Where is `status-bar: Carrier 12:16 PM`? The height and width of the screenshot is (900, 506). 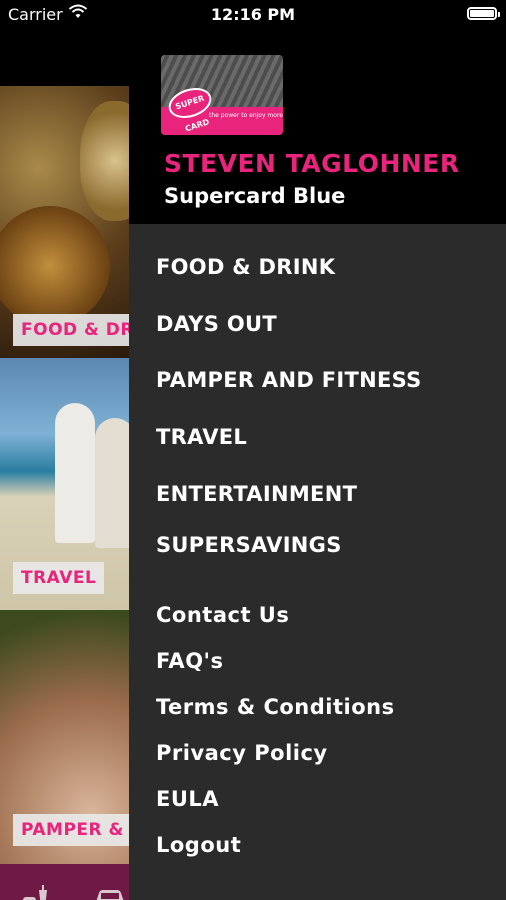 status-bar: Carrier 12:16 PM is located at coordinates (253, 15).